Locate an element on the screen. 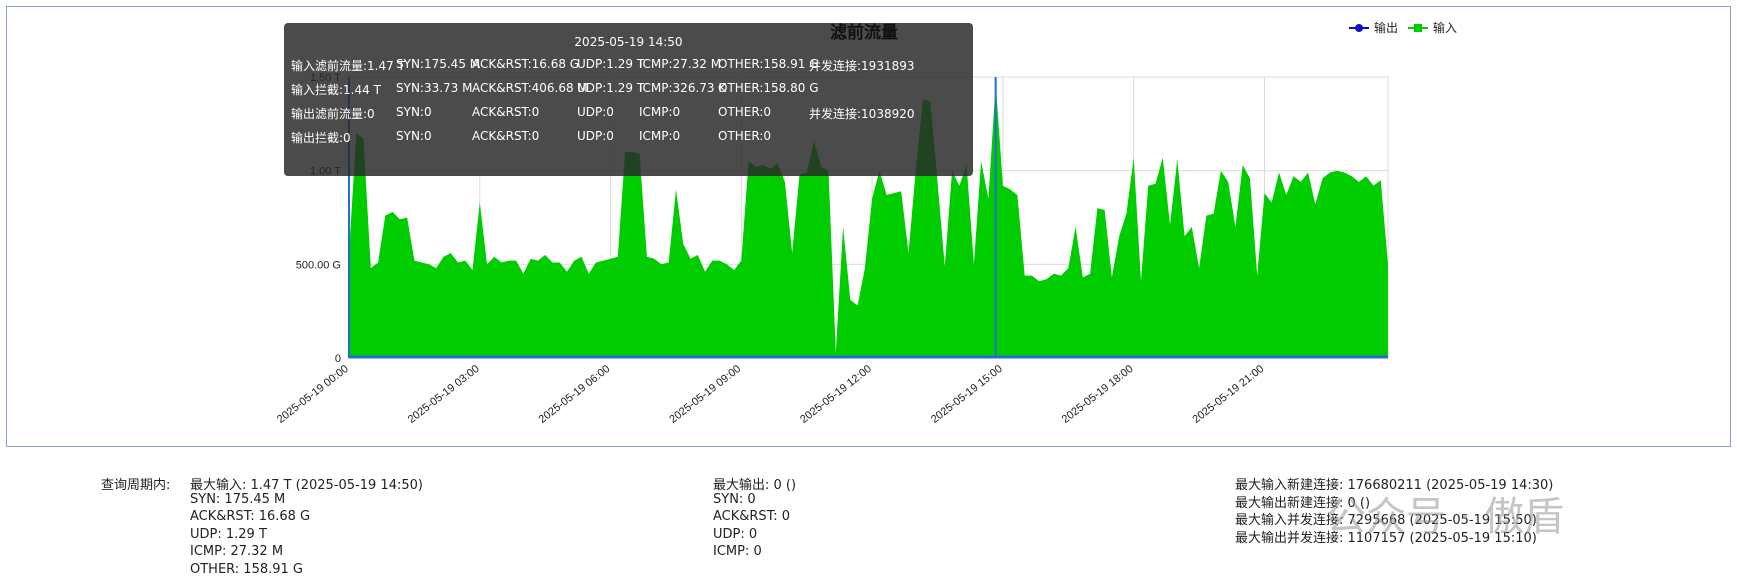 The image size is (1737, 578). tooltip-cell: SYN:175.45 M is located at coordinates (438, 64).